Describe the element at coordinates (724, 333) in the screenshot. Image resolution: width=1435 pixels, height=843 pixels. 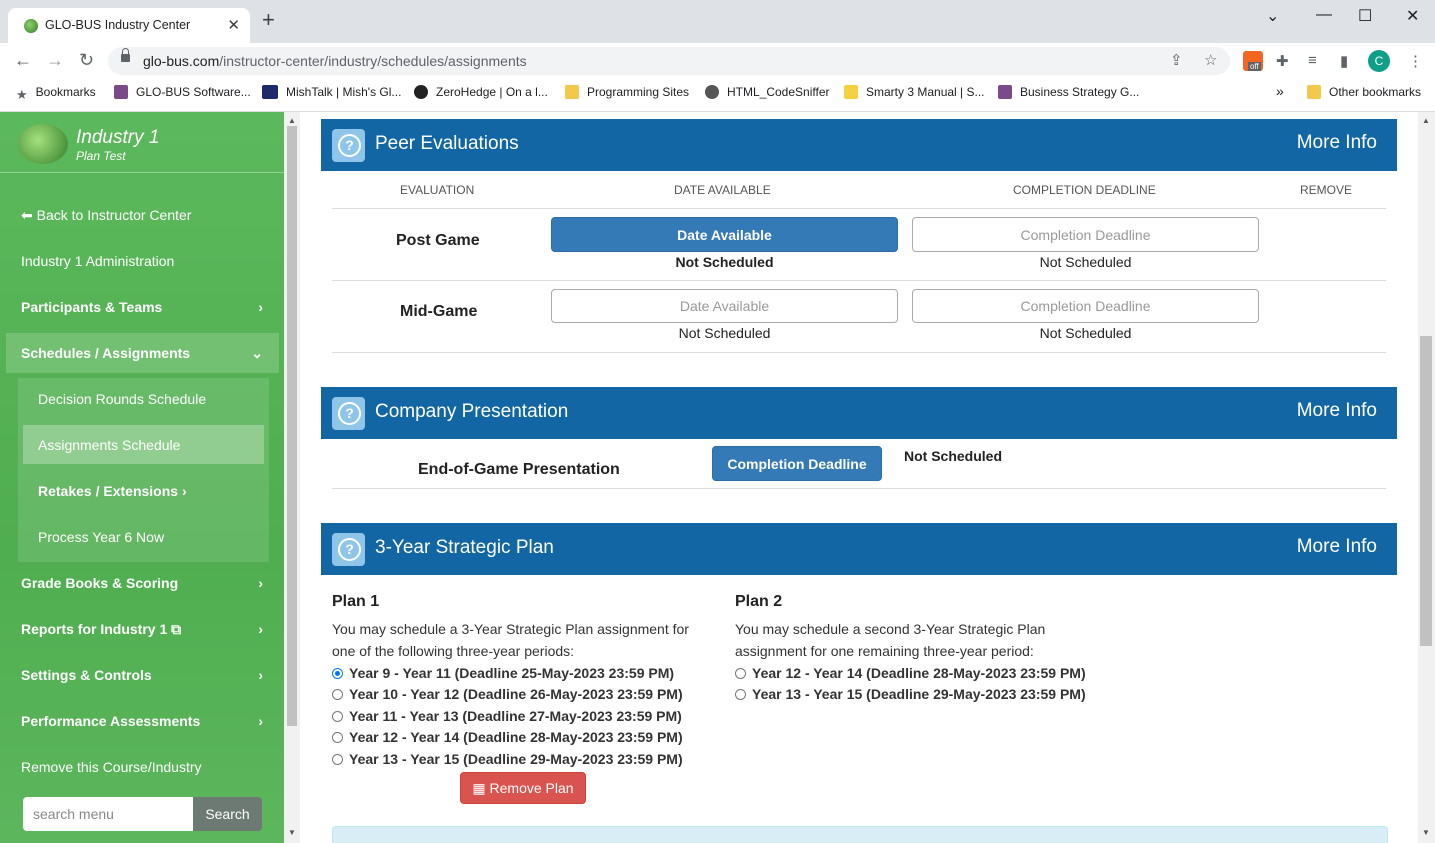
I see `mid-game-date-status: Not Scheduled` at that location.